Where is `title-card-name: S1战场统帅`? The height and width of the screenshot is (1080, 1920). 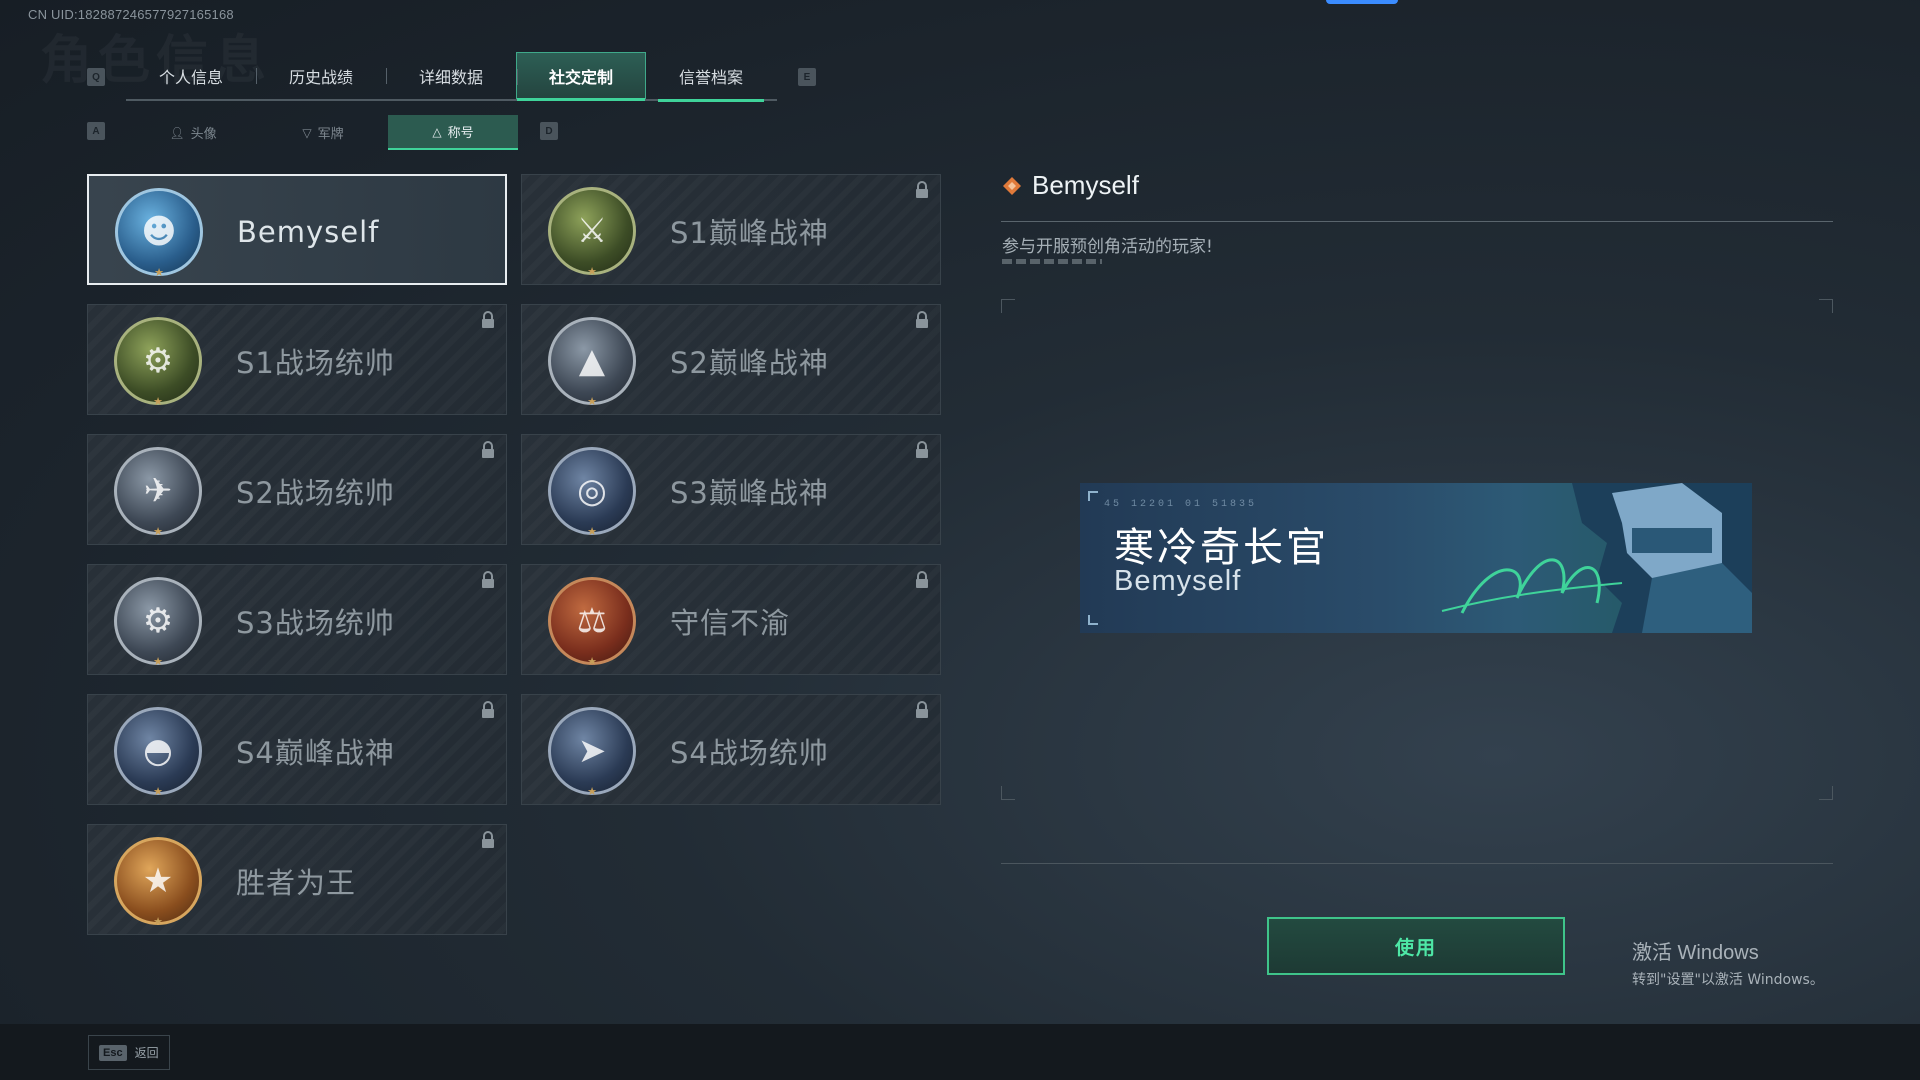 title-card-name: S1战场统帅 is located at coordinates (315, 362).